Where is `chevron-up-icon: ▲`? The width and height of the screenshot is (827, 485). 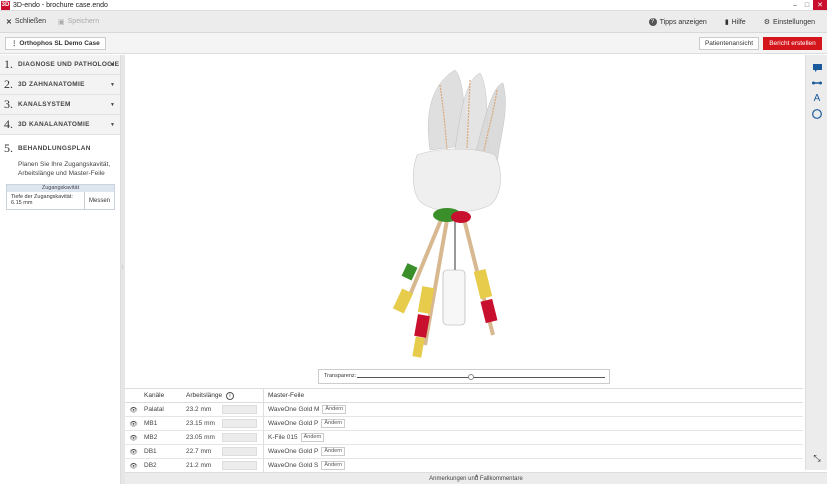
chevron-up-icon: ▲ is located at coordinates (476, 476).